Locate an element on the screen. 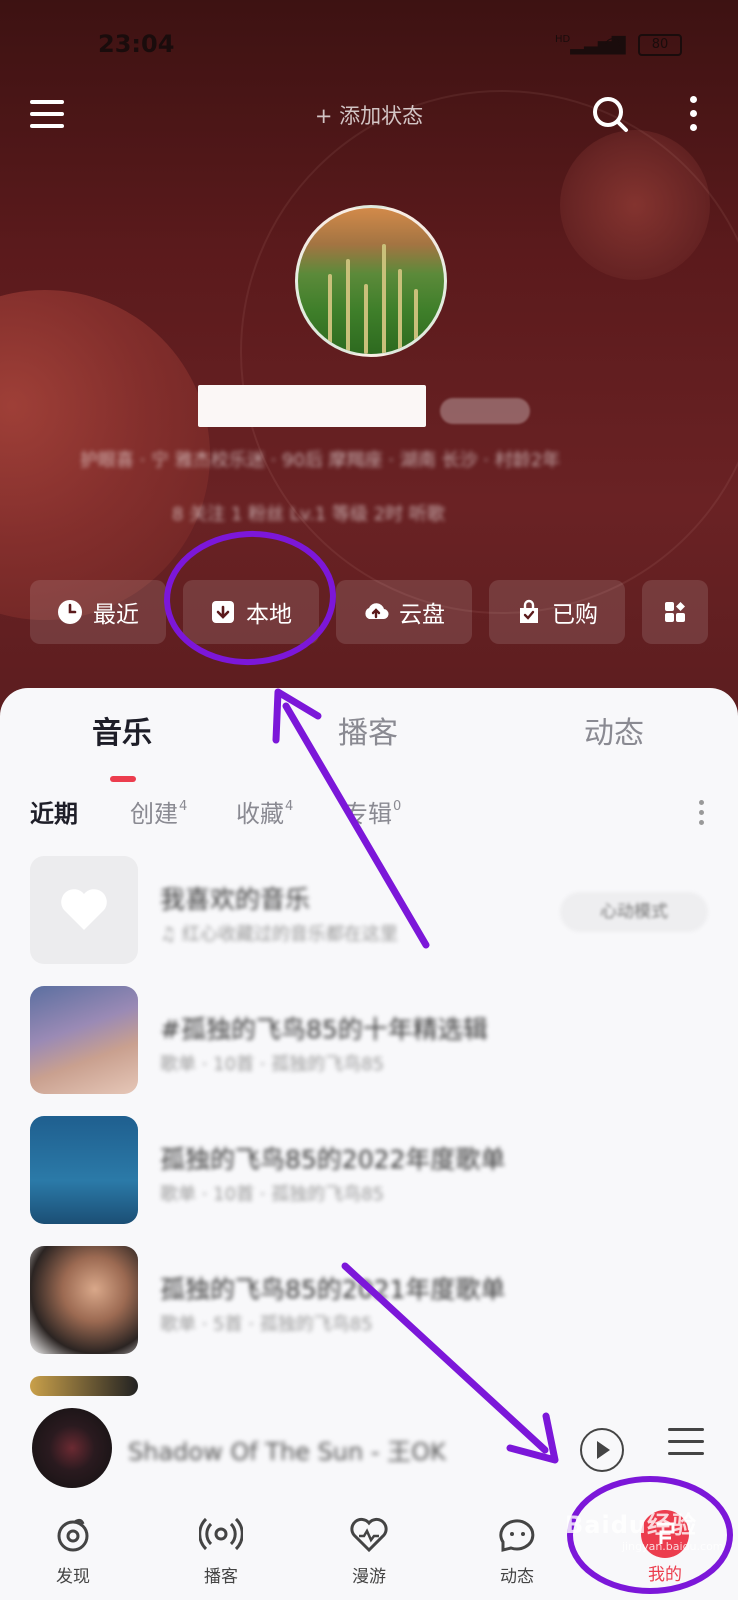 Image resolution: width=738 pixels, height=1600 pixels. playlist-subtitle: 歌单 · 5首 · 孤独的飞鸟85 is located at coordinates (266, 1324).